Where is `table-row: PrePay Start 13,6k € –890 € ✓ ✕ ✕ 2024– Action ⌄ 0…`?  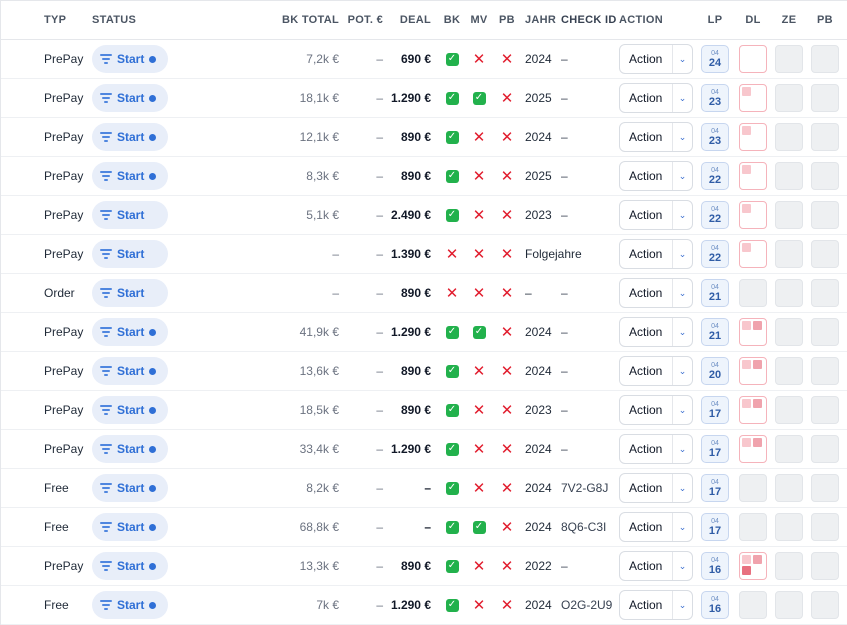
table-row: PrePay Start 13,6k € –890 € ✓ ✕ ✕ 2024– Action ⌄ 0… is located at coordinates (424, 371).